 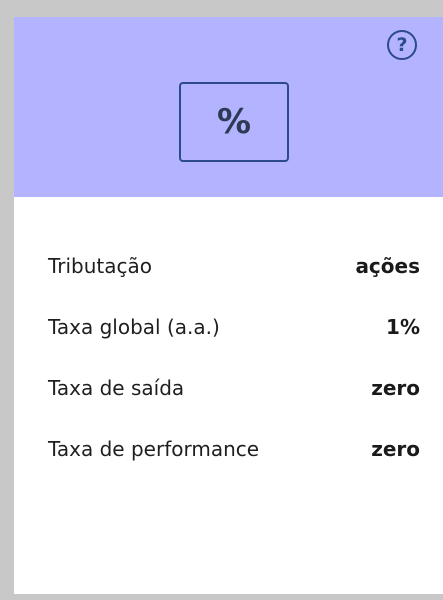 What do you see at coordinates (154, 449) in the screenshot?
I see `detail-label: Taxa de performance` at bounding box center [154, 449].